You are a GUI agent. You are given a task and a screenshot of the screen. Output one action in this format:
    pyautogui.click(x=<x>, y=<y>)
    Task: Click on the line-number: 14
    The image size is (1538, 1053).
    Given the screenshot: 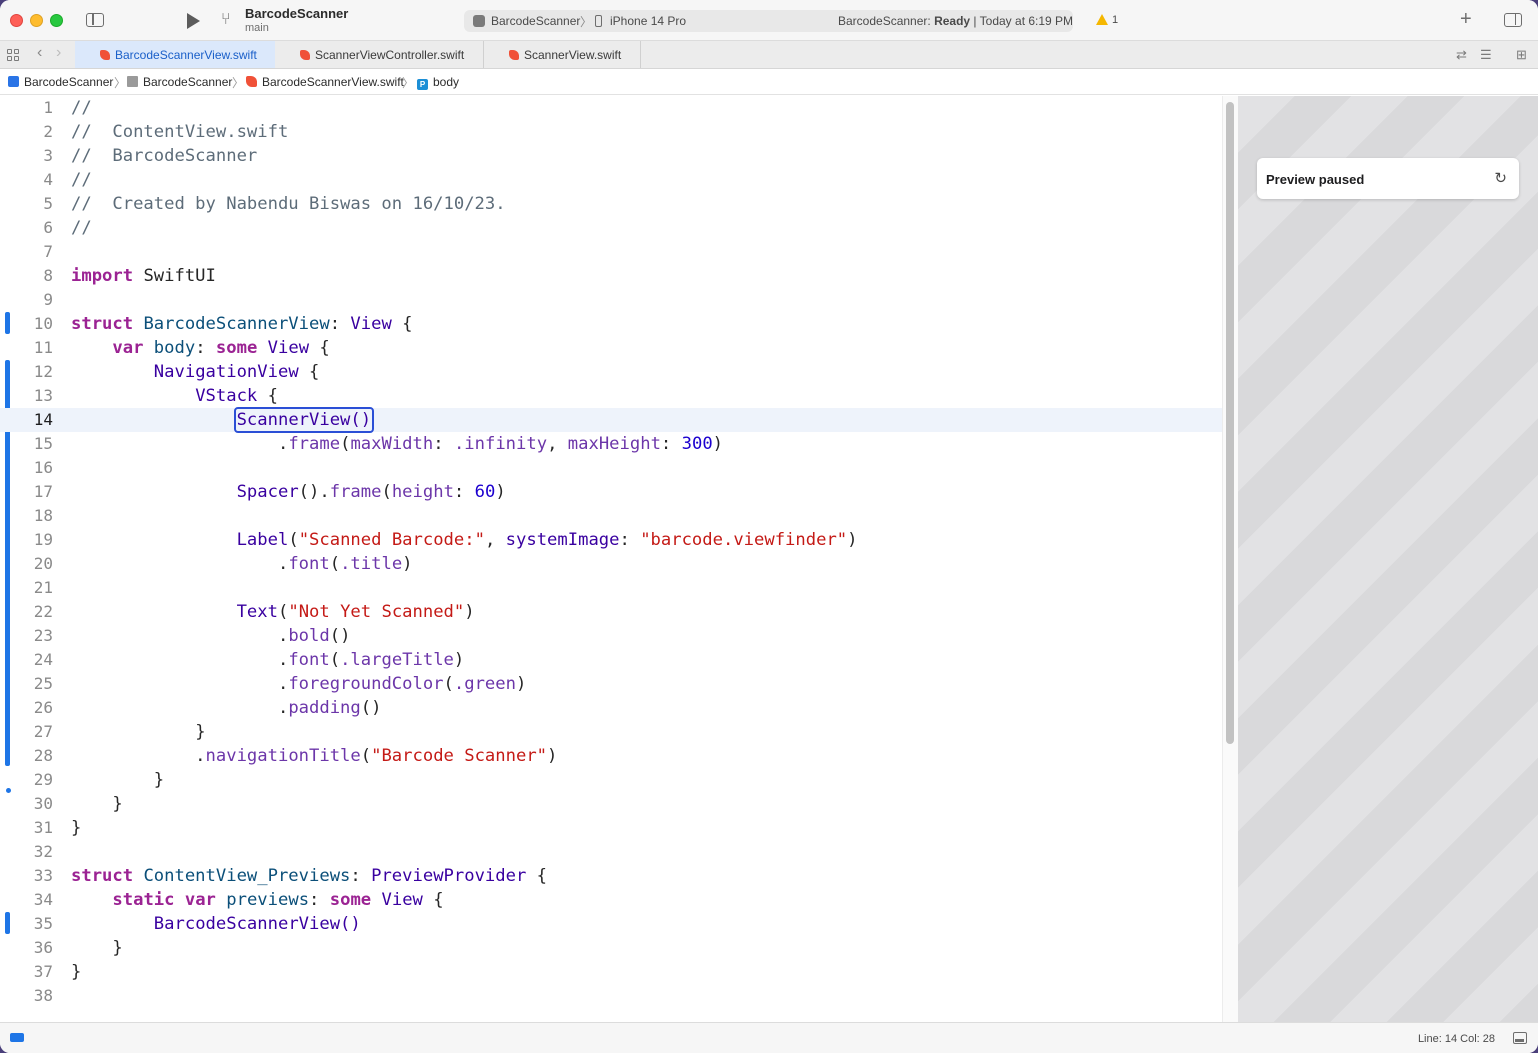 What is the action you would take?
    pyautogui.click(x=26, y=420)
    